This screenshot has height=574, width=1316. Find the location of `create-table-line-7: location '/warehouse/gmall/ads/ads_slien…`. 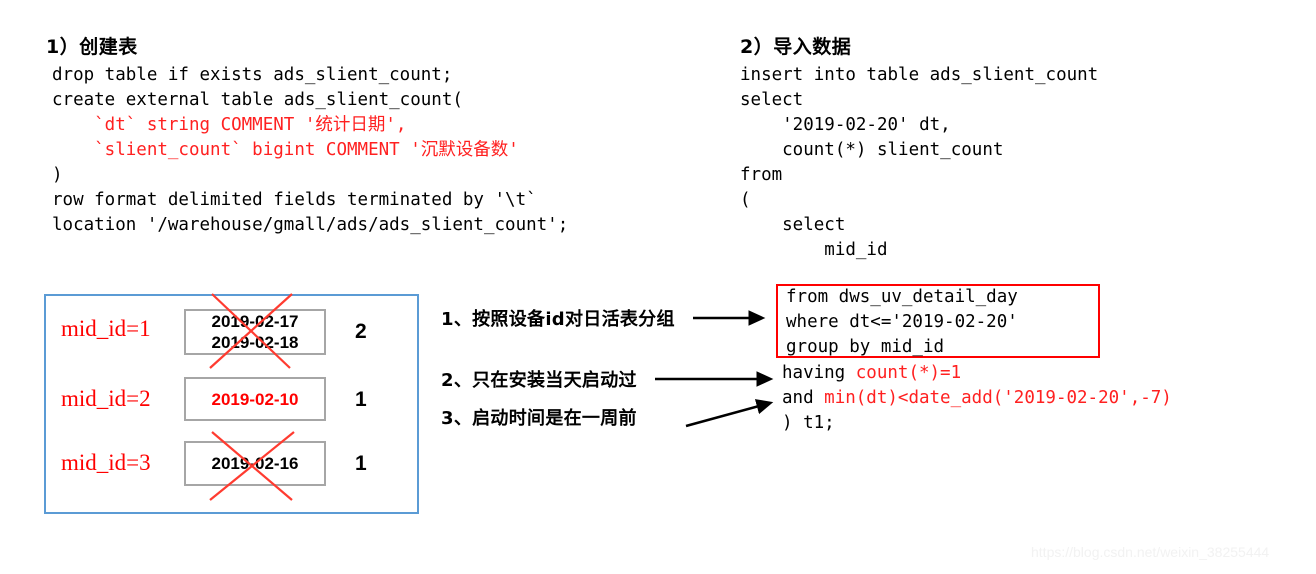

create-table-line-7: location '/warehouse/gmall/ads/ads_slien… is located at coordinates (310, 225).